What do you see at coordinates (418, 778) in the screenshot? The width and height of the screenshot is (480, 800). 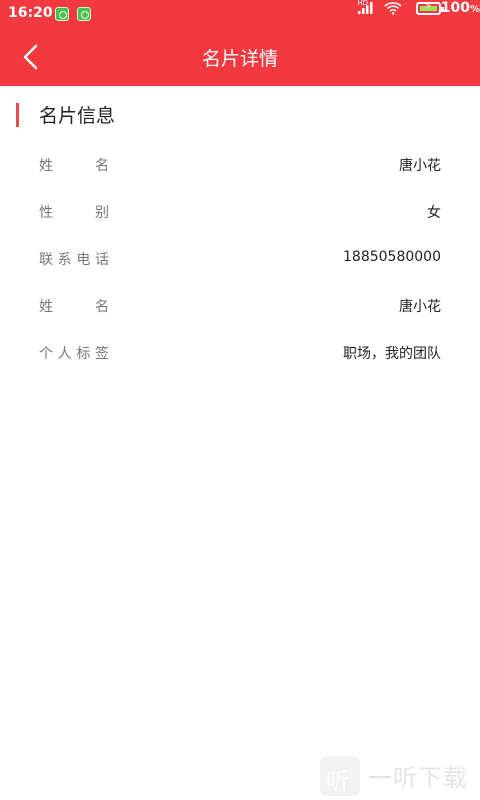 I see `watermark-text: 一听下载` at bounding box center [418, 778].